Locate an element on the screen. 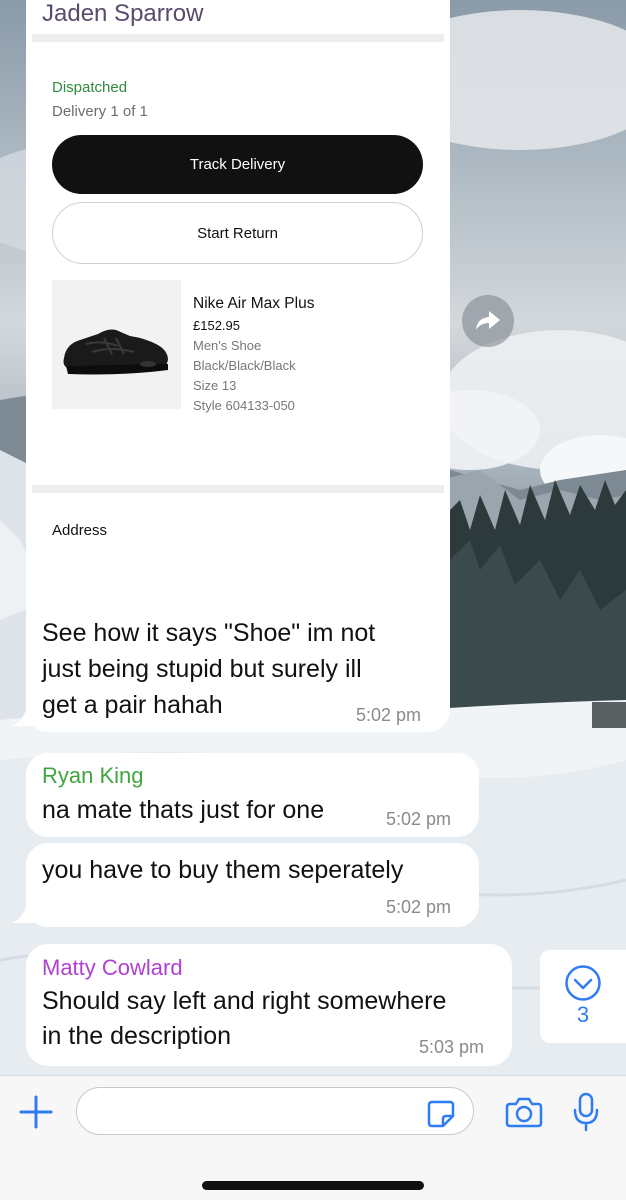 The image size is (626, 1200). scroll-to-bottom-button: 3 is located at coordinates (583, 996).